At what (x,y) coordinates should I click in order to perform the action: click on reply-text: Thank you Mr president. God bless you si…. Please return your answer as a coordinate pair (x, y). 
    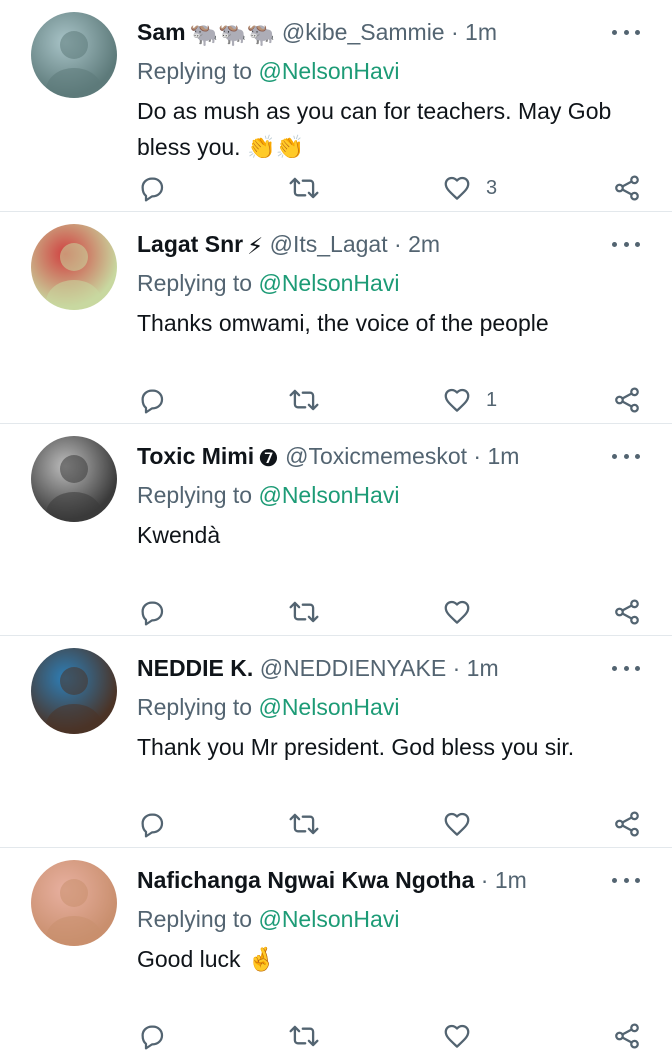
    Looking at the image, I should click on (356, 747).